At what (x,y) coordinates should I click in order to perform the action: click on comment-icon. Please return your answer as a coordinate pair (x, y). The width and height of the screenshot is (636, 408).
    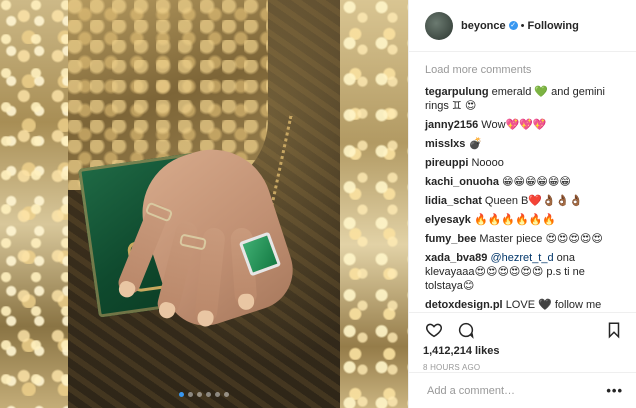
    Looking at the image, I should click on (466, 330).